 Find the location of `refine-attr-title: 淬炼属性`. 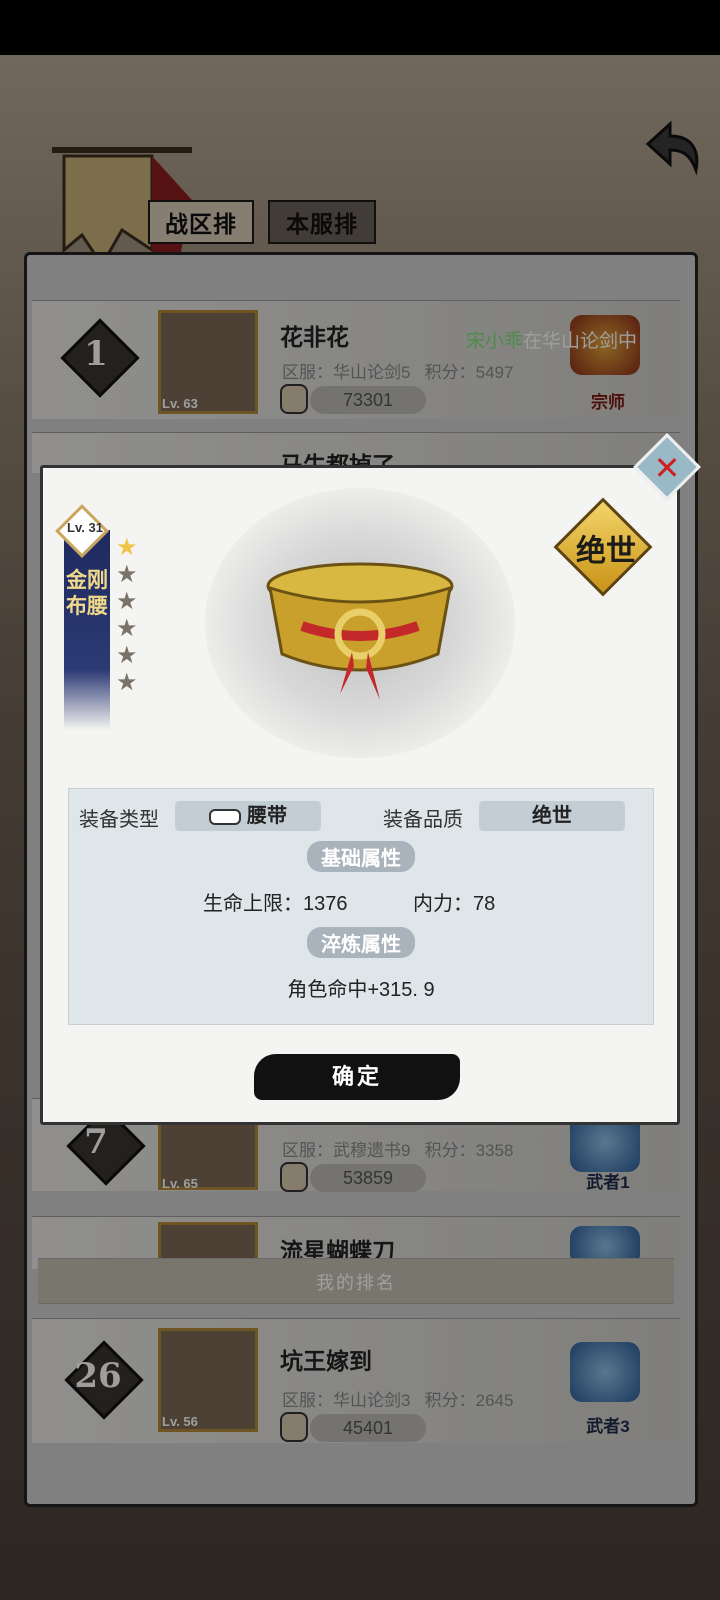

refine-attr-title: 淬炼属性 is located at coordinates (361, 942).